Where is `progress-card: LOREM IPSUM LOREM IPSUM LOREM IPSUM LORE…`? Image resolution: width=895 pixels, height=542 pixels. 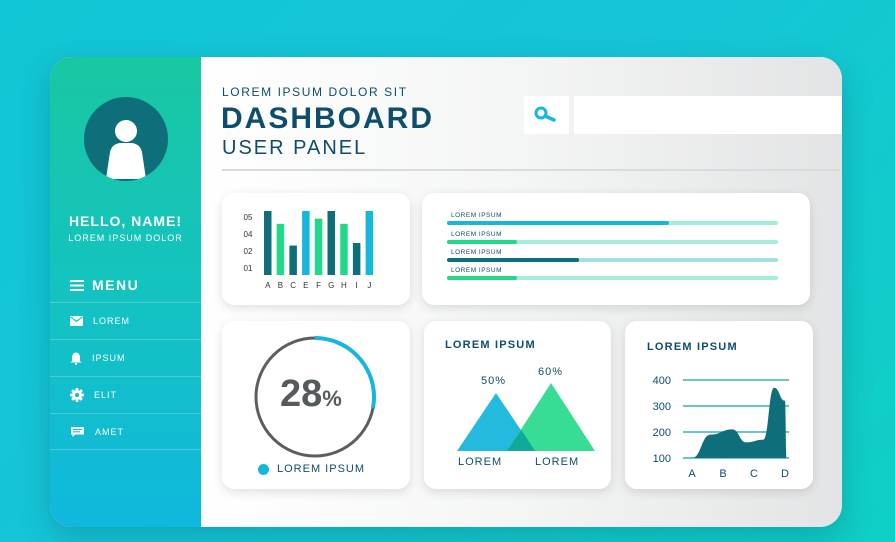
progress-card: LOREM IPSUM LOREM IPSUM LOREM IPSUM LORE… is located at coordinates (616, 249).